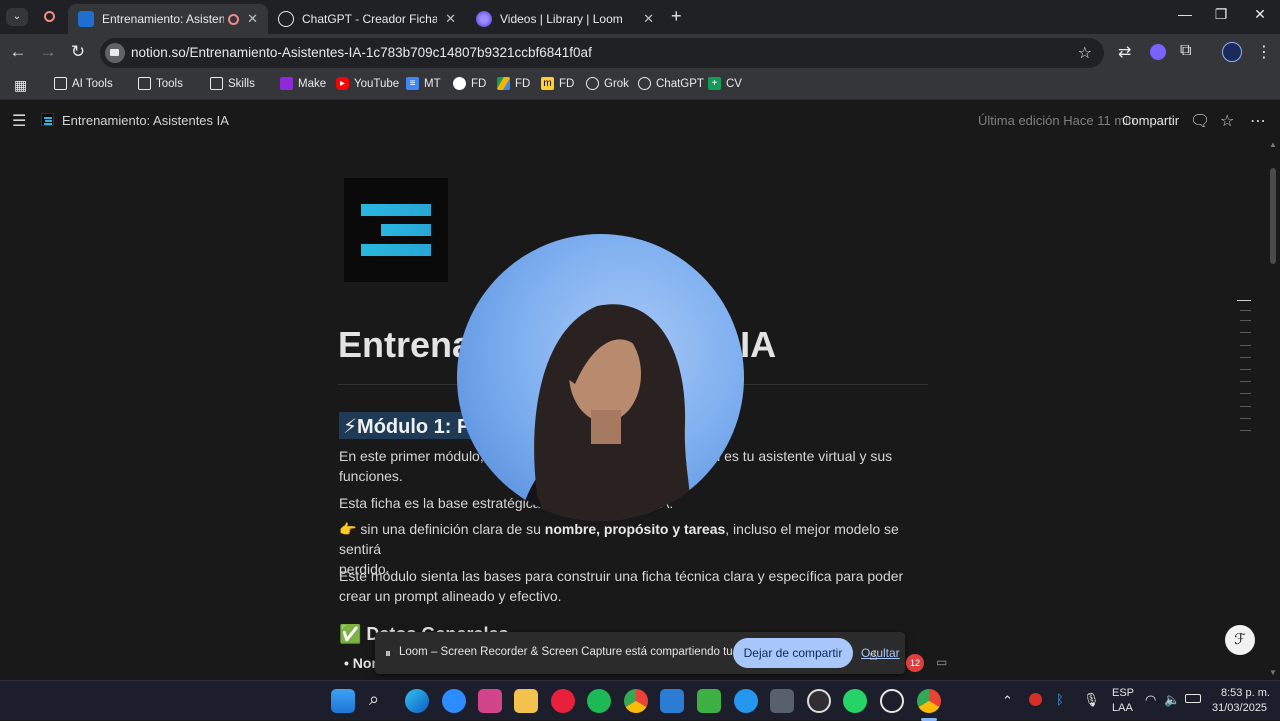 Image resolution: width=1280 pixels, height=721 pixels. Describe the element at coordinates (343, 701) in the screenshot. I see `windows-start-icon` at that location.